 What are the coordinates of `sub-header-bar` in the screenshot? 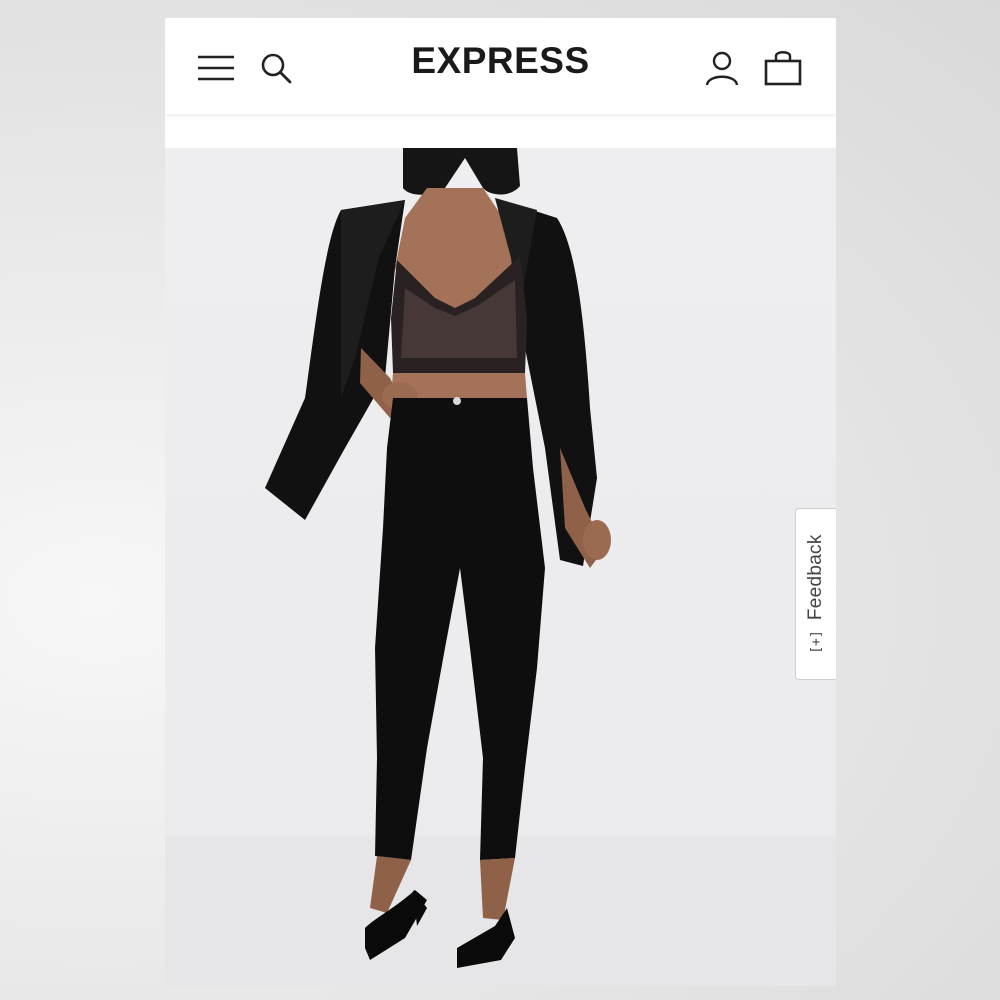 It's located at (500, 131).